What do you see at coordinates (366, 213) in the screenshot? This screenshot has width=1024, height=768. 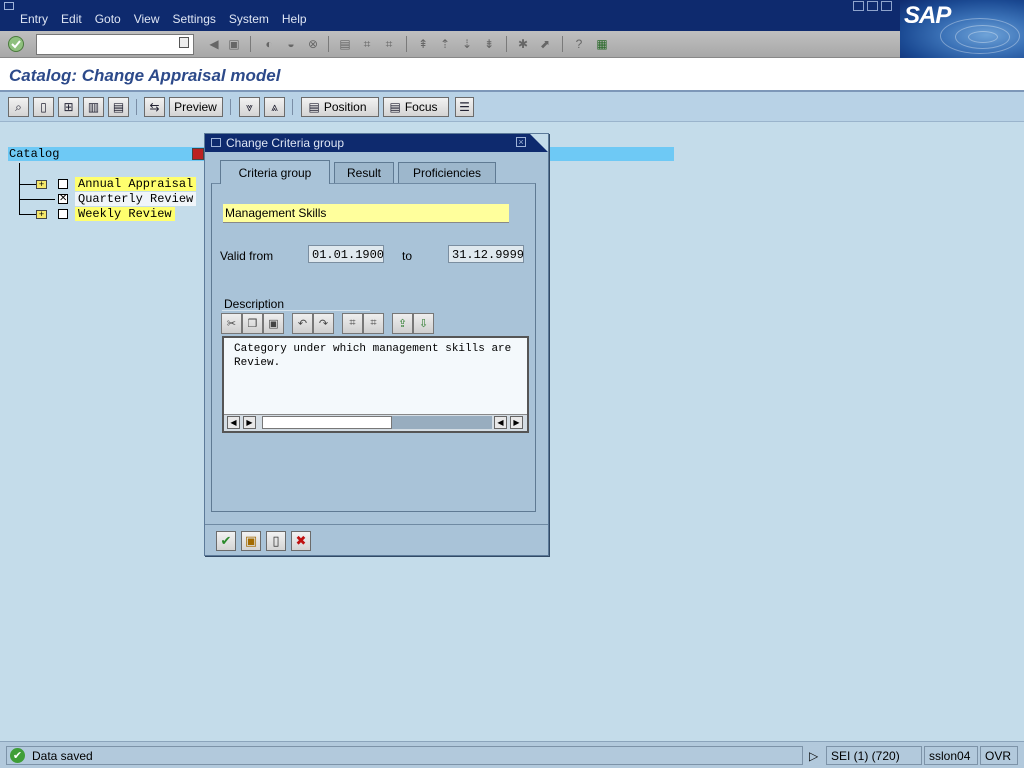 I see `criteria-group-name-input: Management Skills` at bounding box center [366, 213].